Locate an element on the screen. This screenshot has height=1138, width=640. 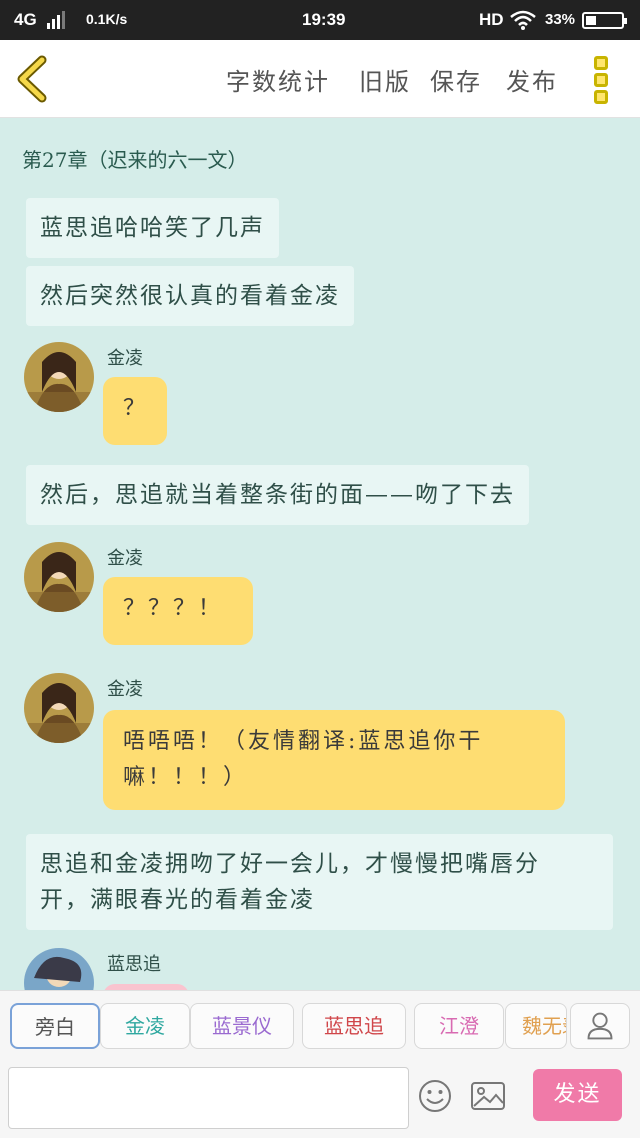
hd-label: HD is located at coordinates (491, 19).